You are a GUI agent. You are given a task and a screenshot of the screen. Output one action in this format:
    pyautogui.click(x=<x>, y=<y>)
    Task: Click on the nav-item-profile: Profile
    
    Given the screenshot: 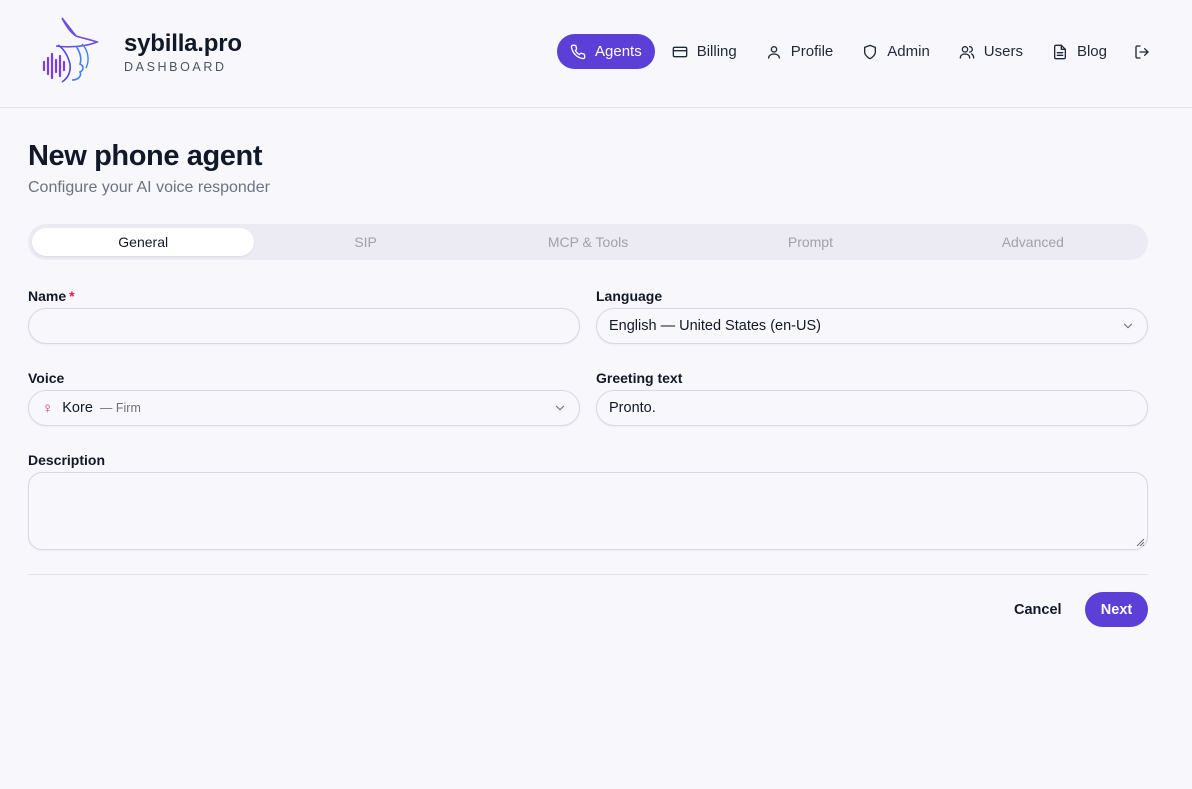 What is the action you would take?
    pyautogui.click(x=800, y=51)
    